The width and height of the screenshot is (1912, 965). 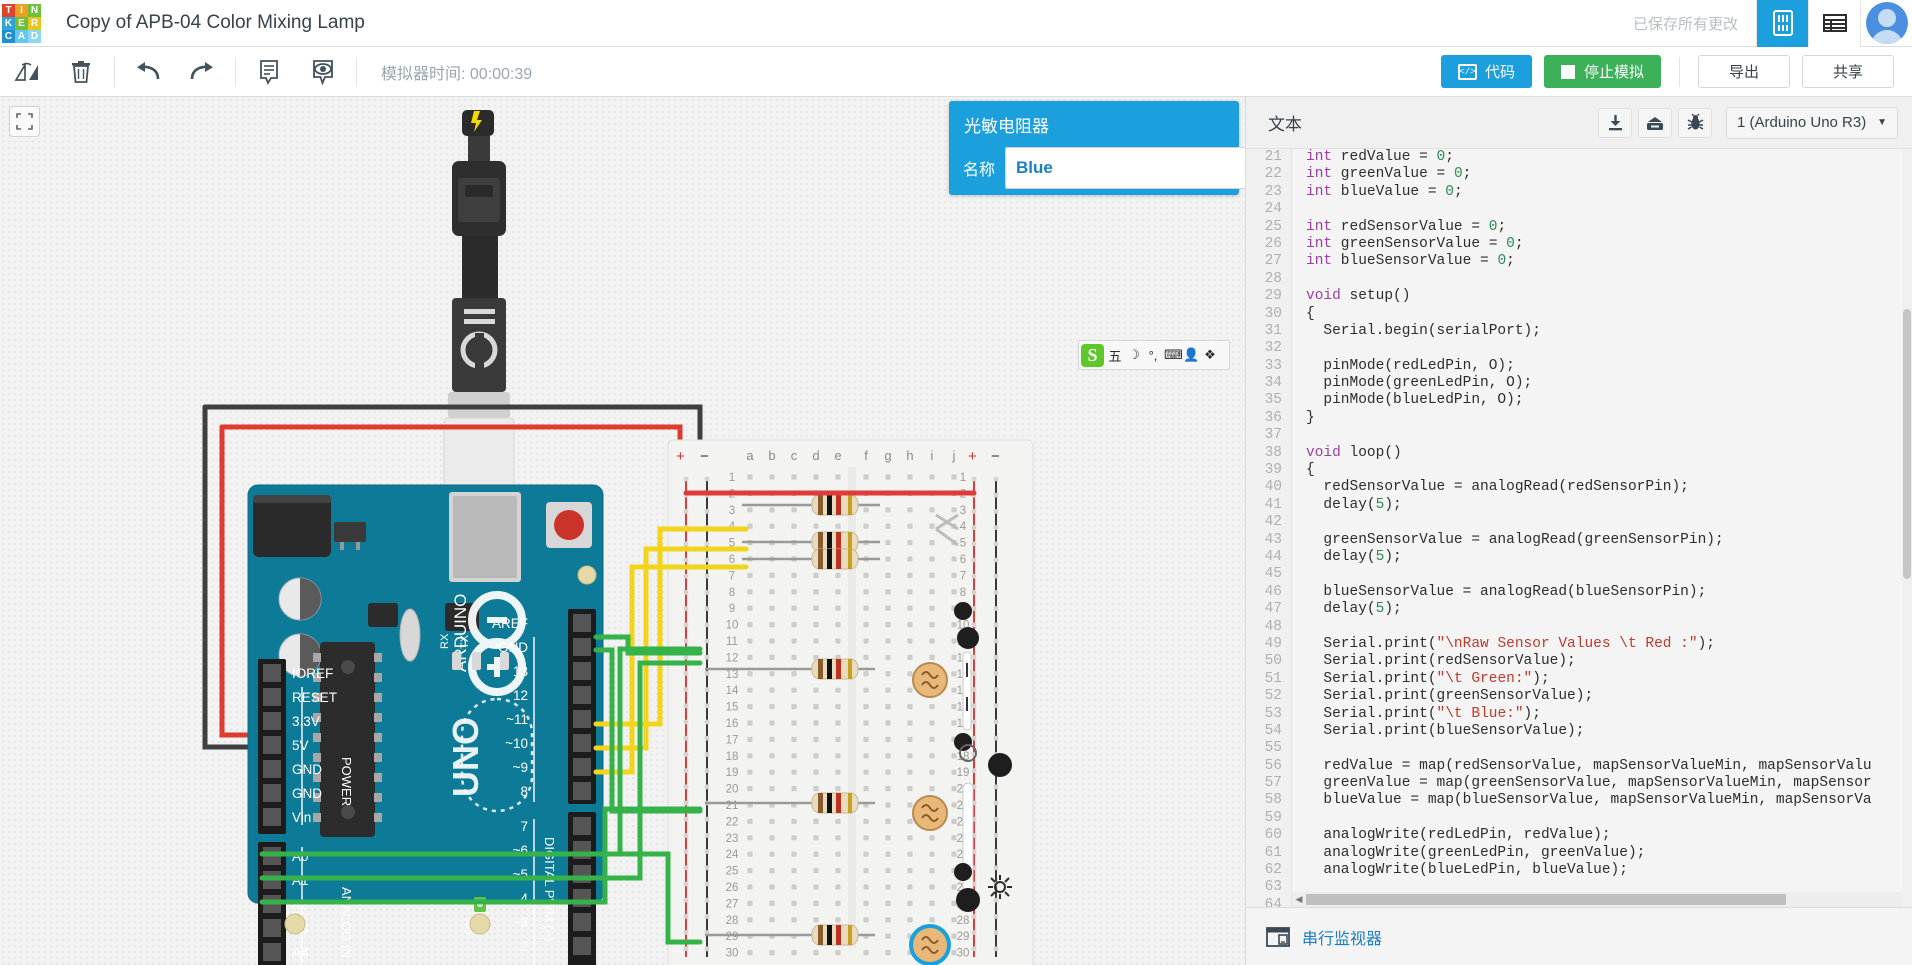 What do you see at coordinates (1358, 296) in the screenshot?
I see `code-text: void setup()` at bounding box center [1358, 296].